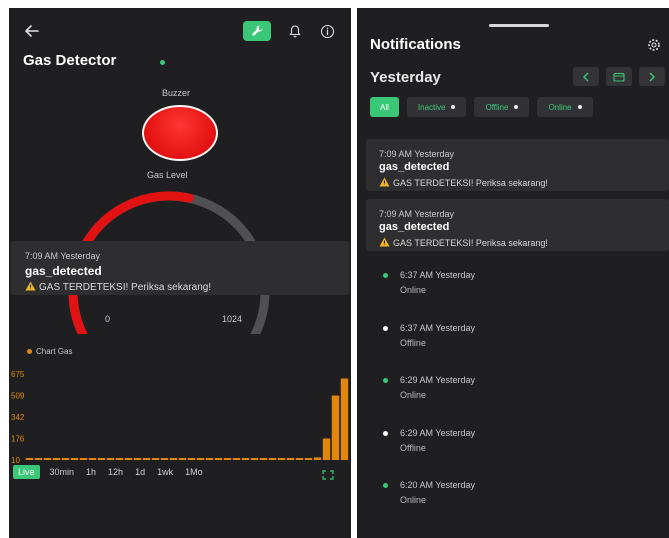  Describe the element at coordinates (180, 133) in the screenshot. I see `buzzer-indicator` at that location.